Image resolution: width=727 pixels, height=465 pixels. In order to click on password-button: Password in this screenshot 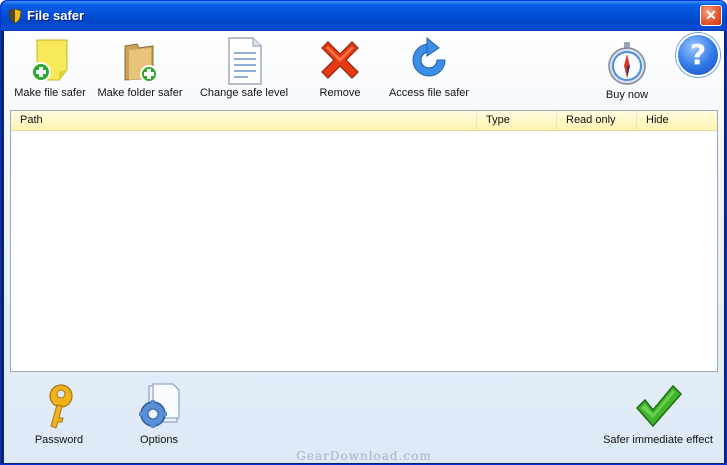, I will do `click(59, 416)`.